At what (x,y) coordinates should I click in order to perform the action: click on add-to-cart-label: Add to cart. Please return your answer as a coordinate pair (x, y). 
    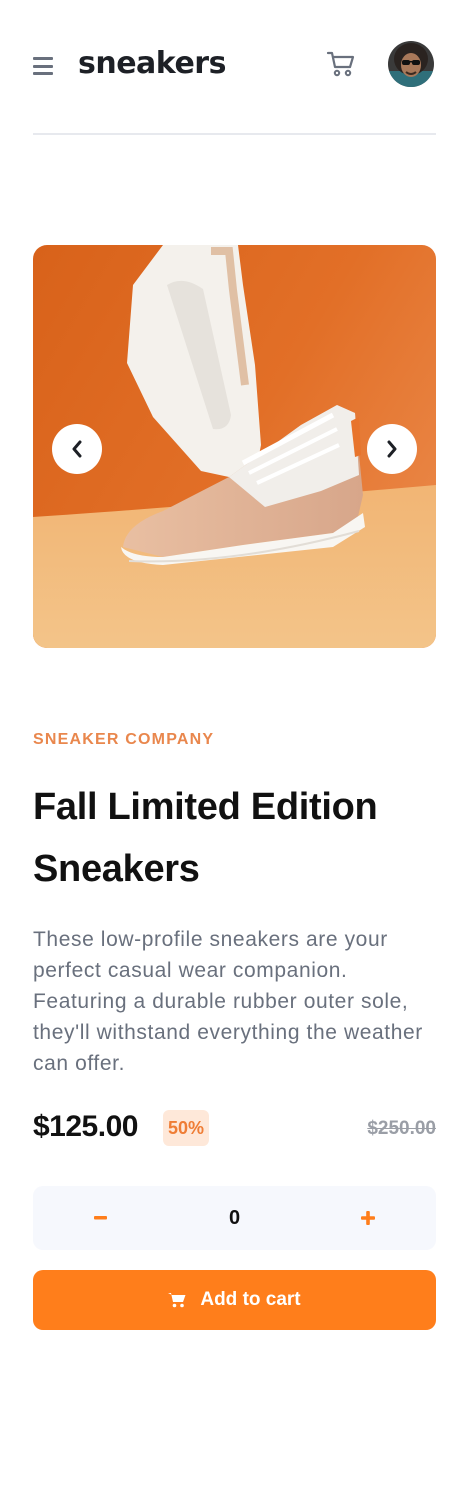
    Looking at the image, I should click on (250, 1299).